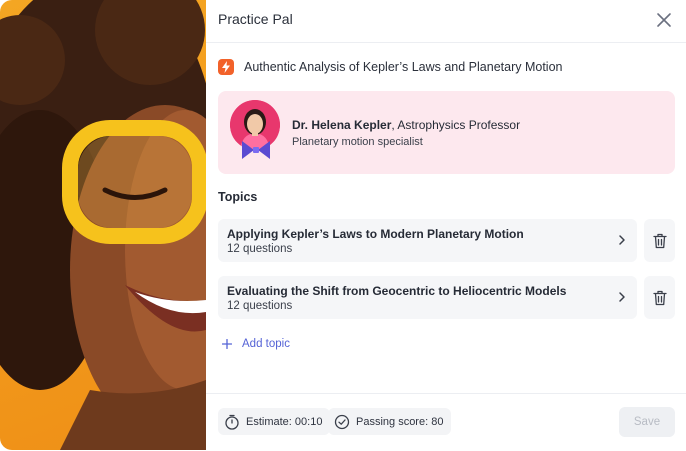 This screenshot has height=451, width=686. What do you see at coordinates (446, 21) in the screenshot?
I see `panel-header: Practice Pal` at bounding box center [446, 21].